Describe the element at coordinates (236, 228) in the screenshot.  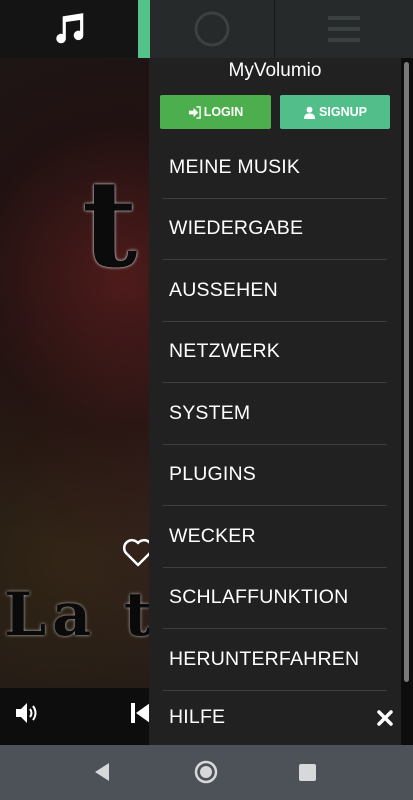
I see `menu-item-label: WIEDERGABE` at that location.